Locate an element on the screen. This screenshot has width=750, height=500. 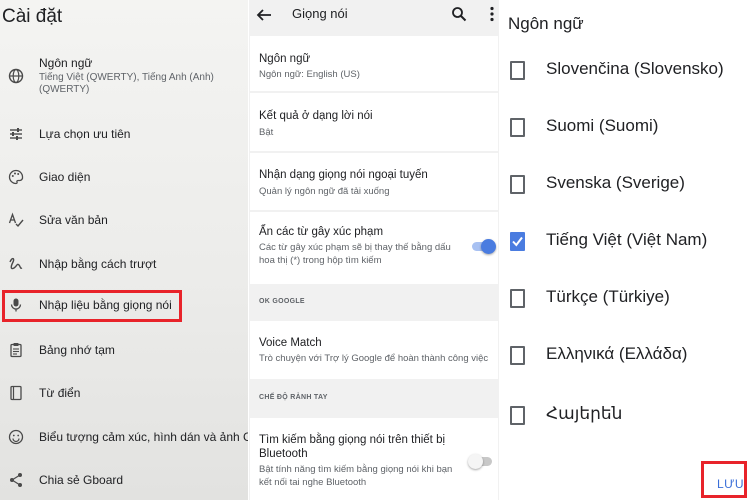
language-label: Slovenčina (Slovensko) is located at coordinates (635, 68).